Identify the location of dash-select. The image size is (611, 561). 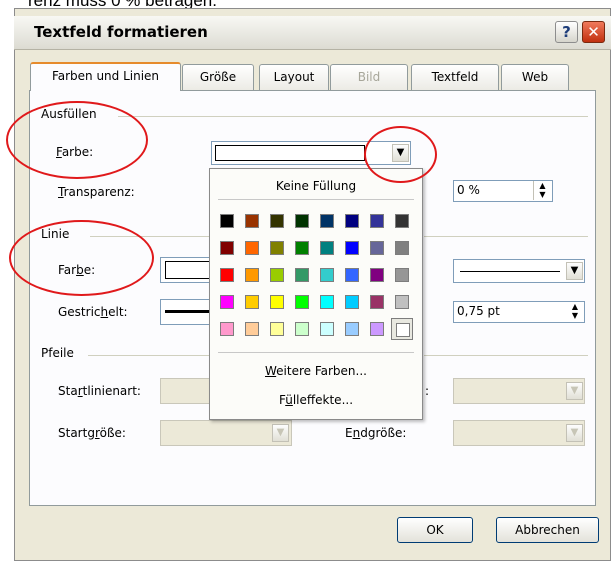
(185, 312).